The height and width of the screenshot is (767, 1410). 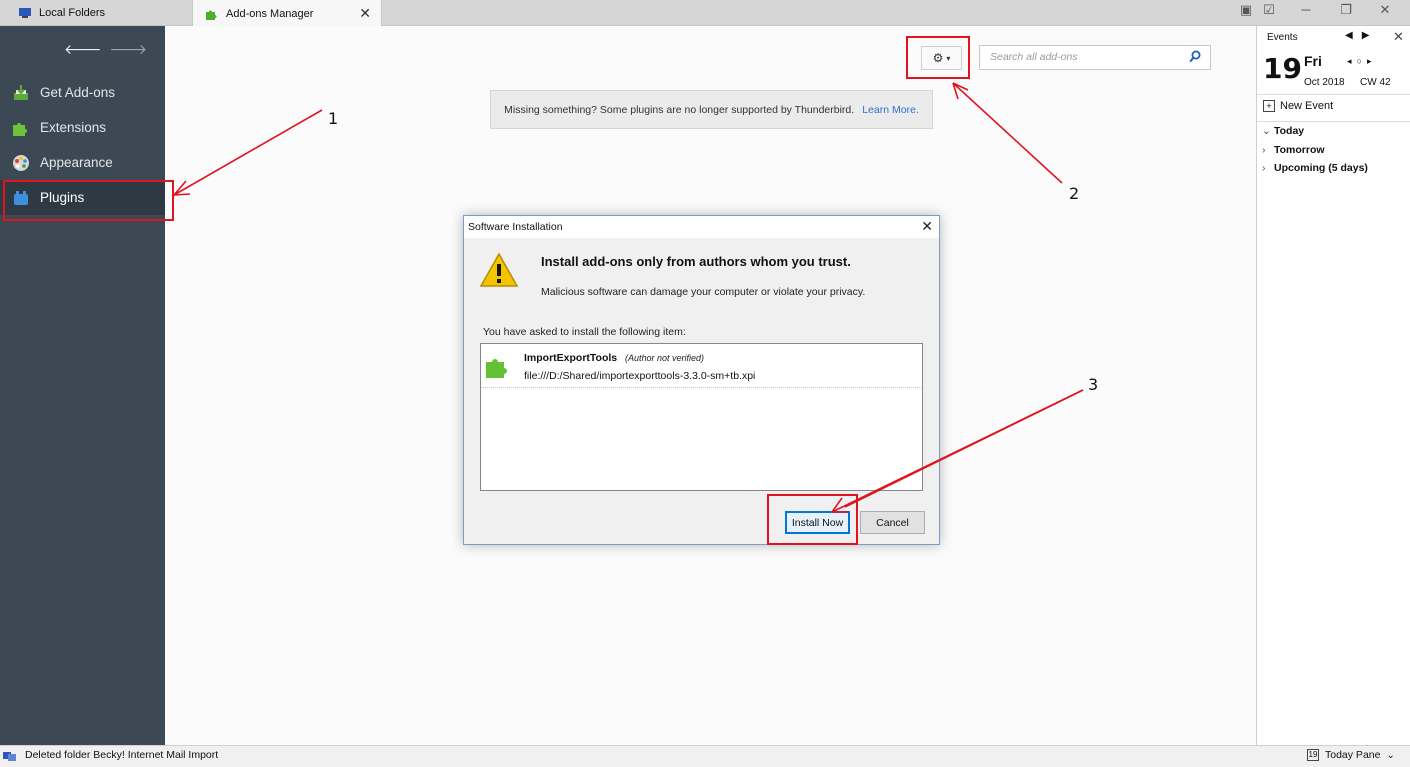 I want to click on annotation-label-3: 3, so click(x=1093, y=384).